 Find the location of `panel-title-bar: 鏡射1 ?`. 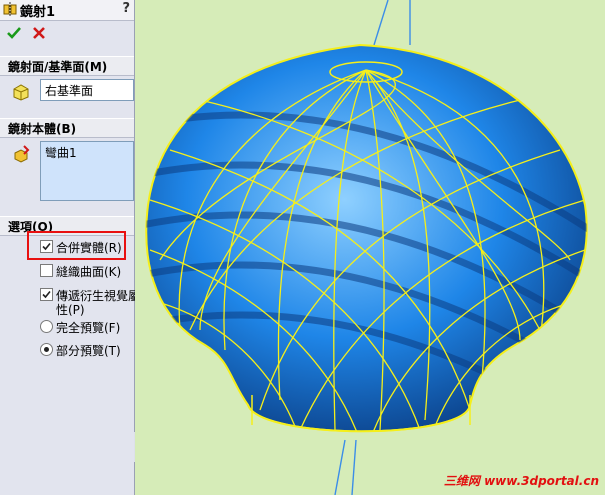

panel-title-bar: 鏡射1 ? is located at coordinates (67, 10).